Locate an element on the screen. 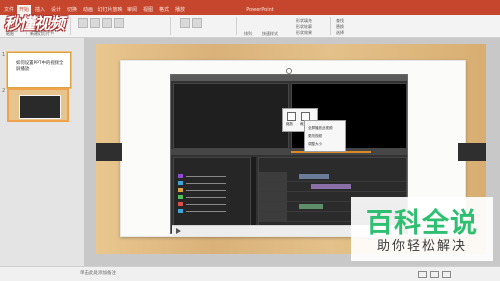 The image size is (500, 281). tab-playback: 播放 is located at coordinates (180, 10).